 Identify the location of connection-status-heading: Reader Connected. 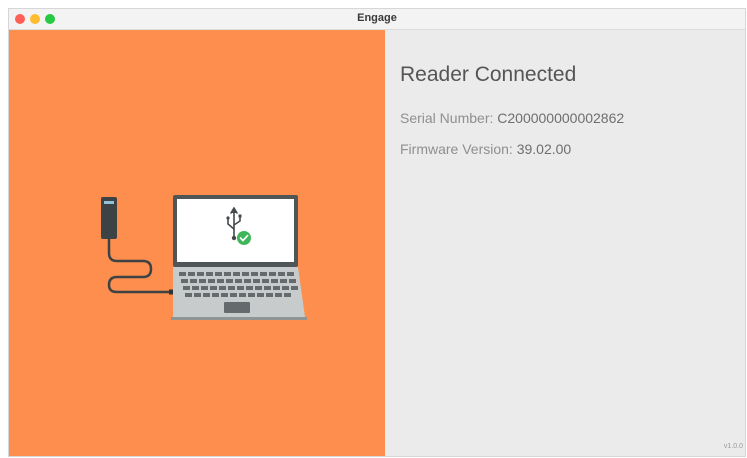
(488, 74).